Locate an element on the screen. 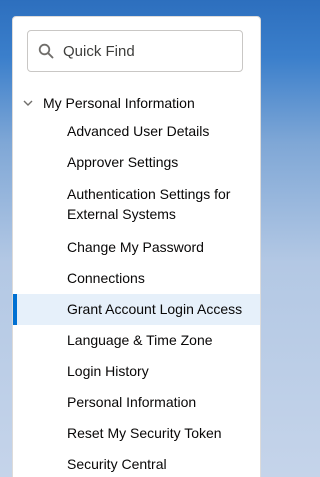 The height and width of the screenshot is (477, 320). nav-item-label: Change My Password is located at coordinates (135, 247).